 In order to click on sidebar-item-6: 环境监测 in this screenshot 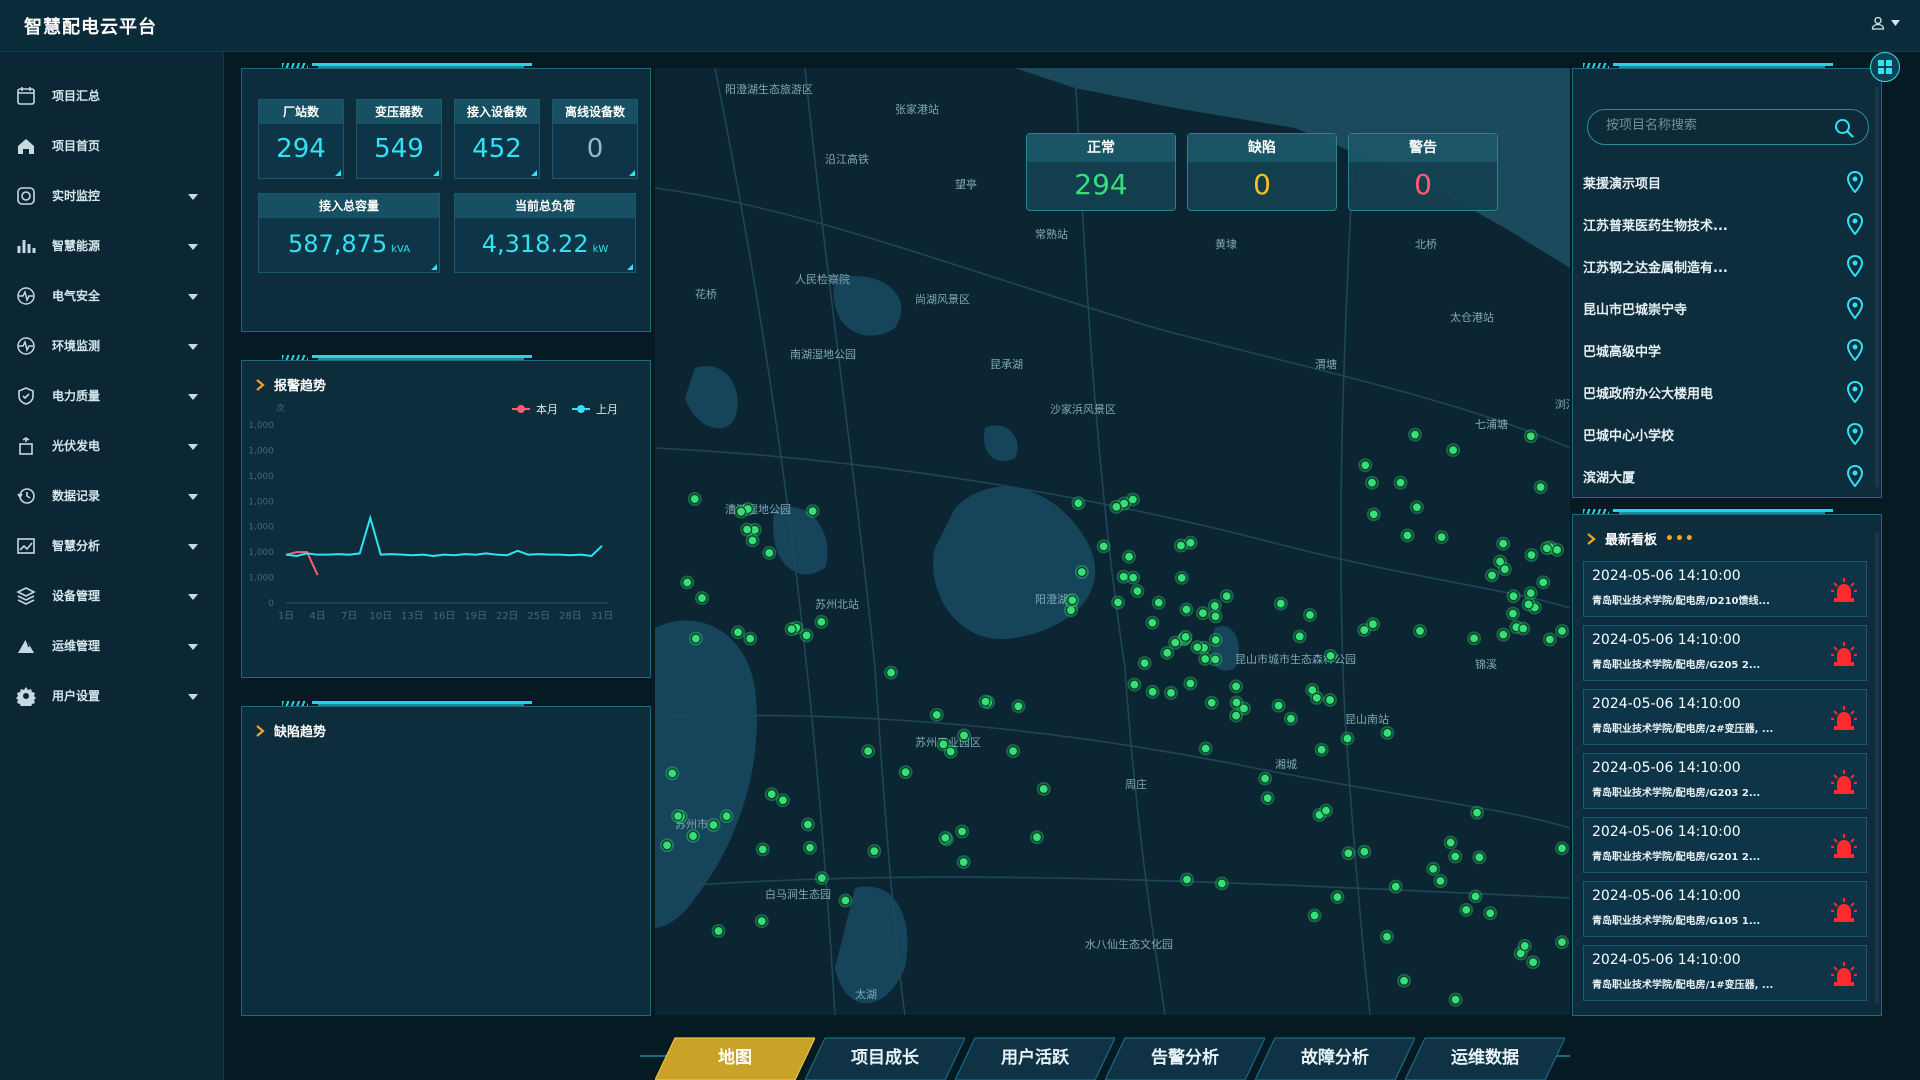, I will do `click(112, 346)`.